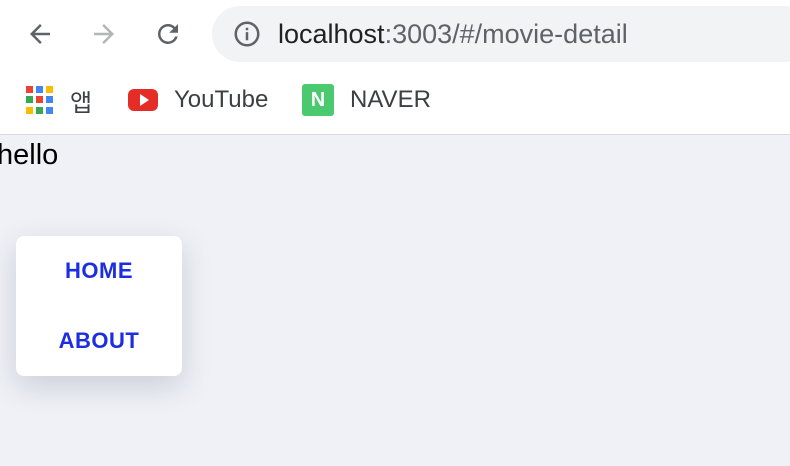  What do you see at coordinates (506, 33) in the screenshot?
I see `url-path: :3003/#/movie-detail` at bounding box center [506, 33].